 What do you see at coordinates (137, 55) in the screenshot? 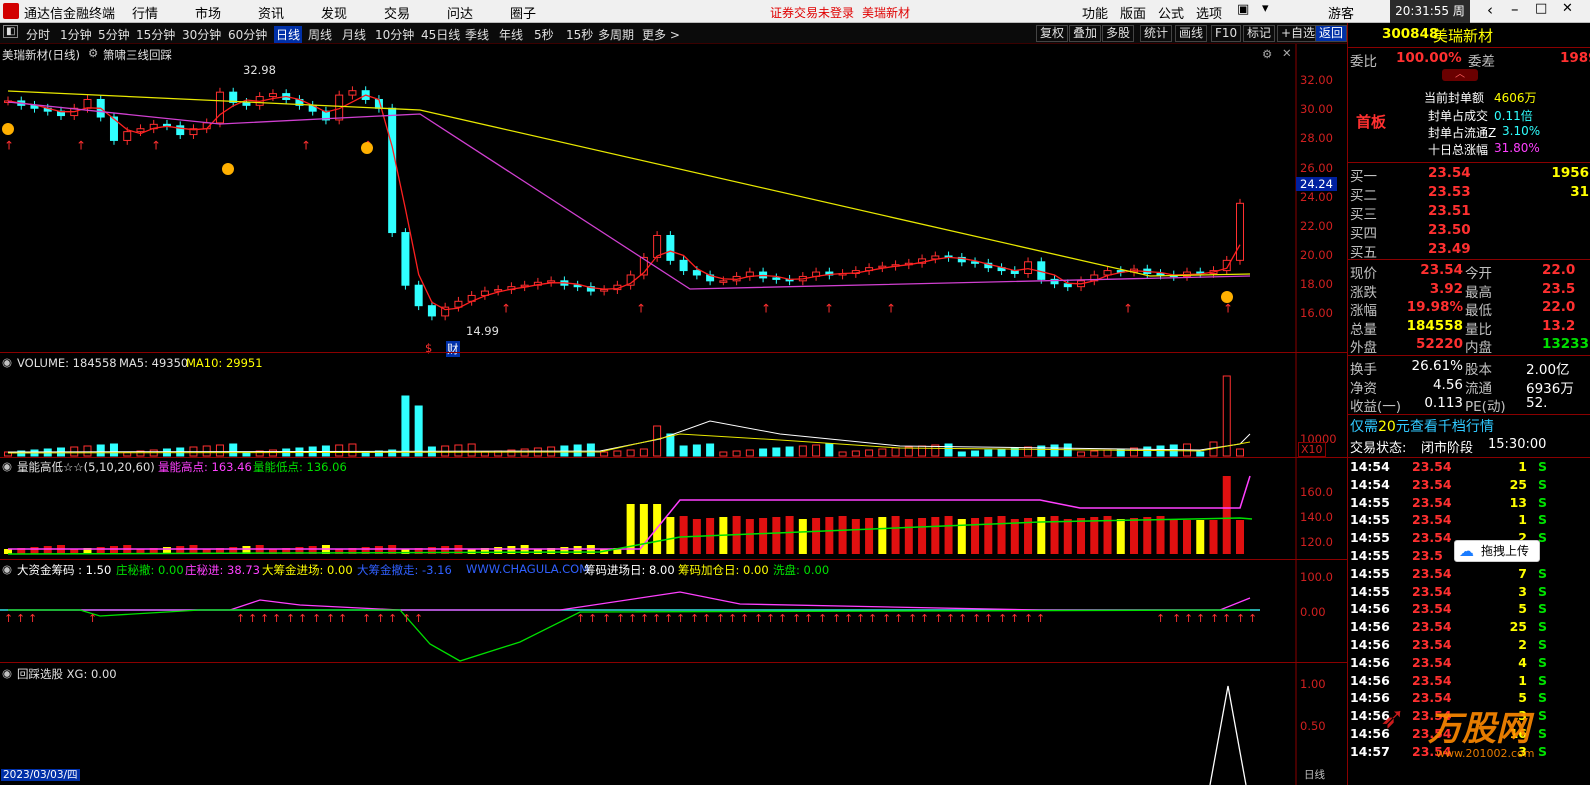
I see `main-indicator-name: 箫啸三线回踩` at bounding box center [137, 55].